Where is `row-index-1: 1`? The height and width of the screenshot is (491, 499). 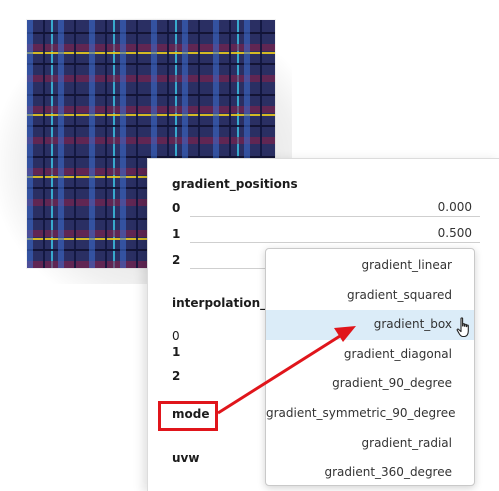
row-index-1: 1 is located at coordinates (176, 234).